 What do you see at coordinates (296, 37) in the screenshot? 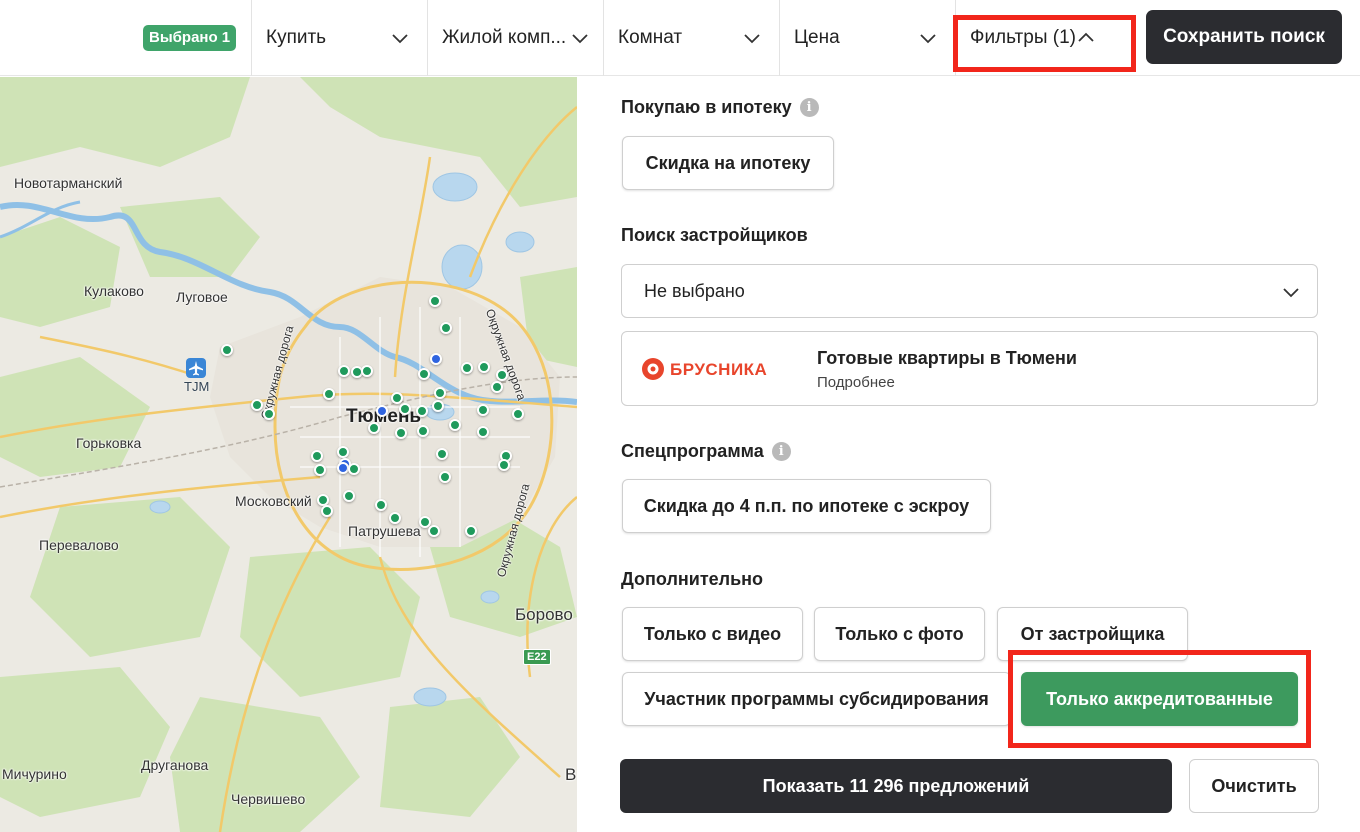
I see `filter-deal-type-label: Купить` at bounding box center [296, 37].